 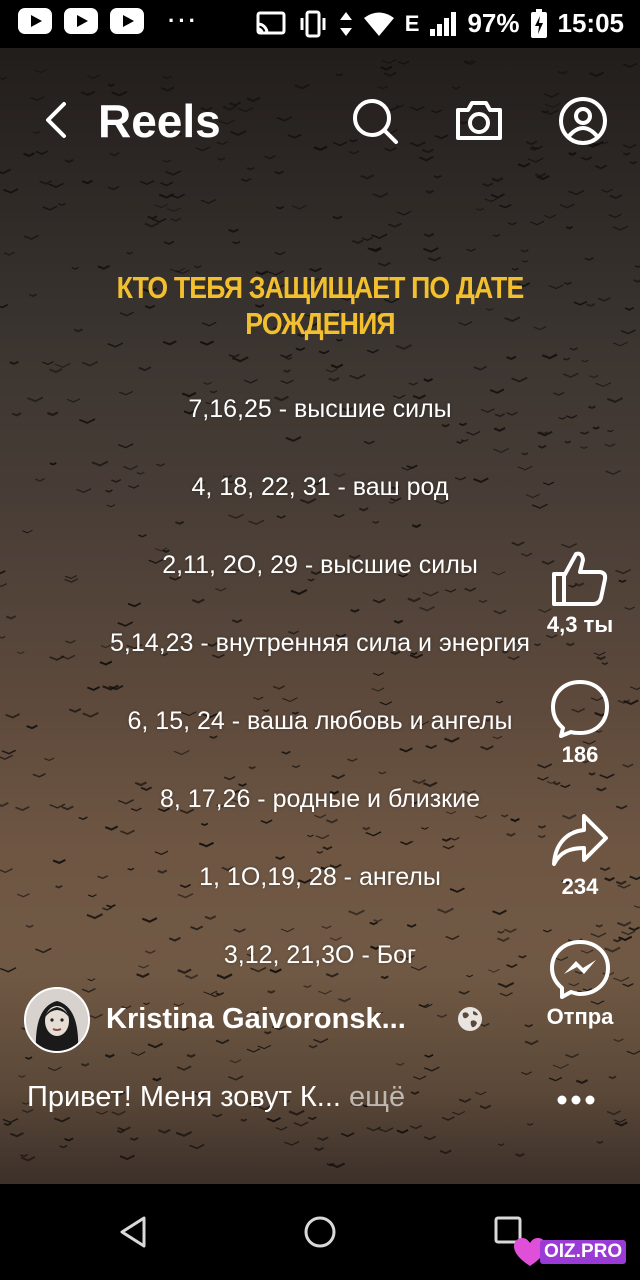 What do you see at coordinates (412, 23) in the screenshot?
I see `network-type: E` at bounding box center [412, 23].